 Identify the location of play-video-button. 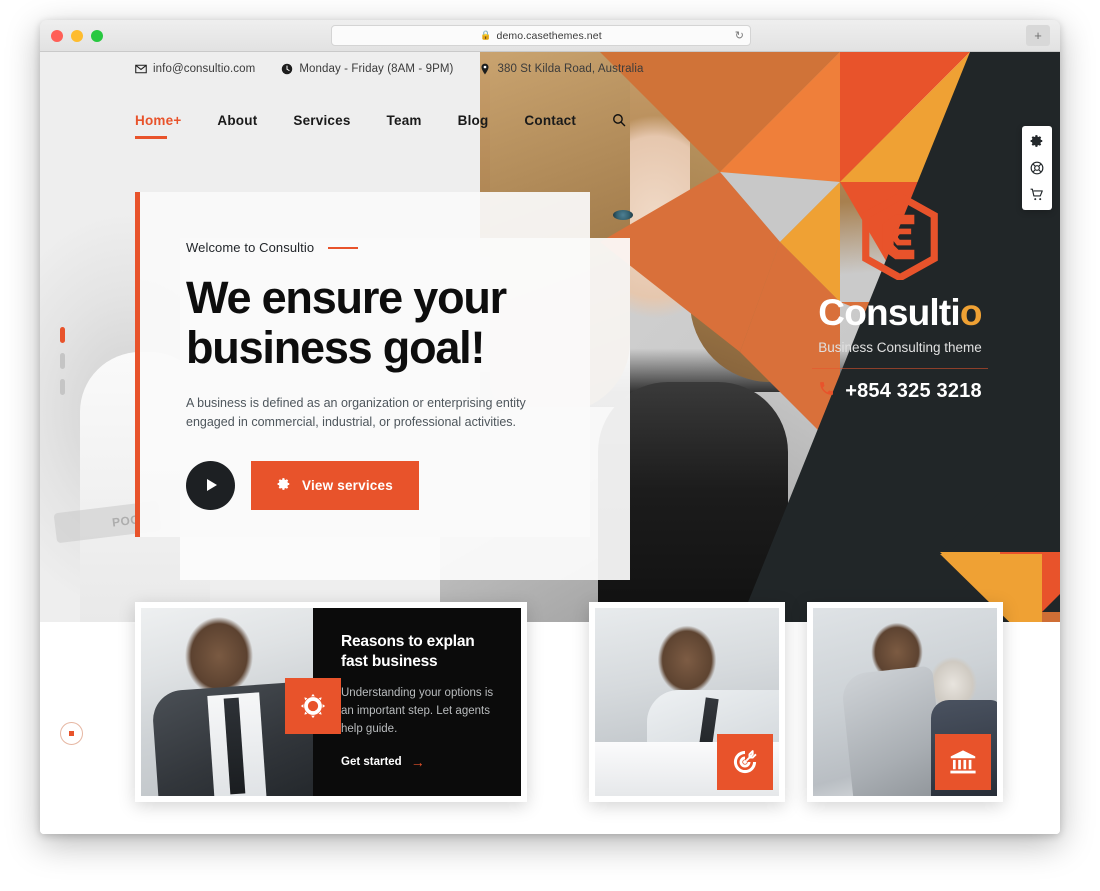
(210, 485).